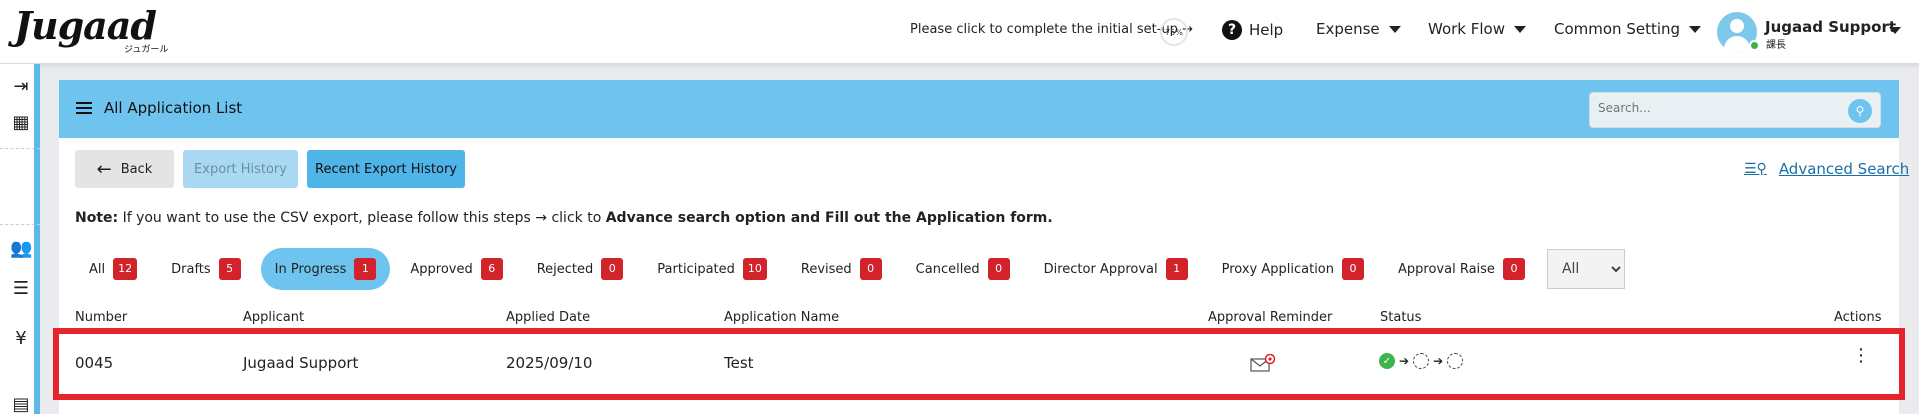 The image size is (1919, 414). Describe the element at coordinates (310, 269) in the screenshot. I see `tab-label: In Progress` at that location.